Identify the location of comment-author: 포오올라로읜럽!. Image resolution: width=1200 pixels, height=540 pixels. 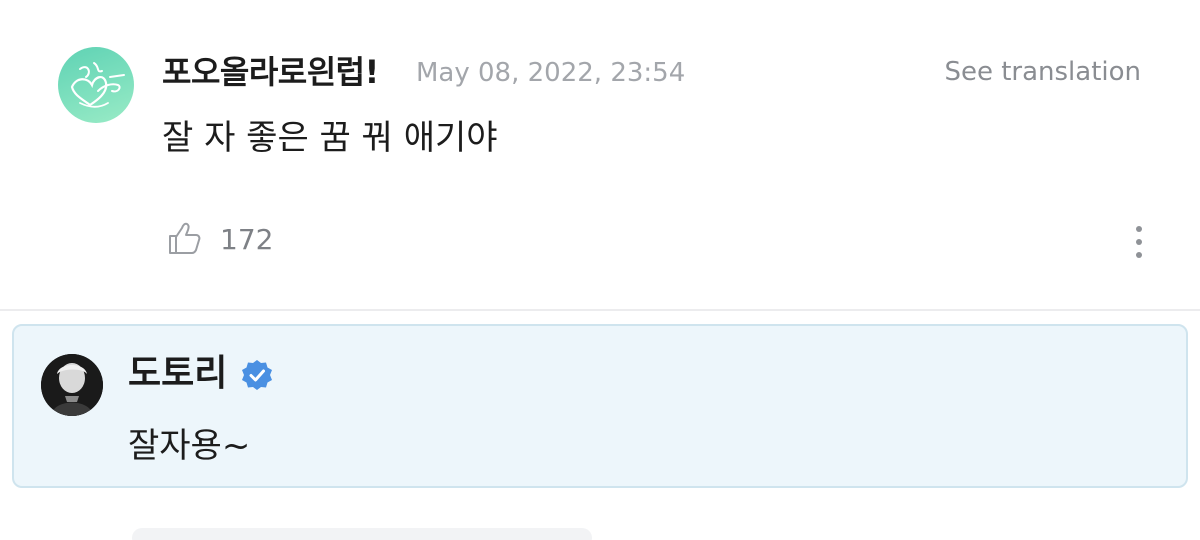
(270, 72).